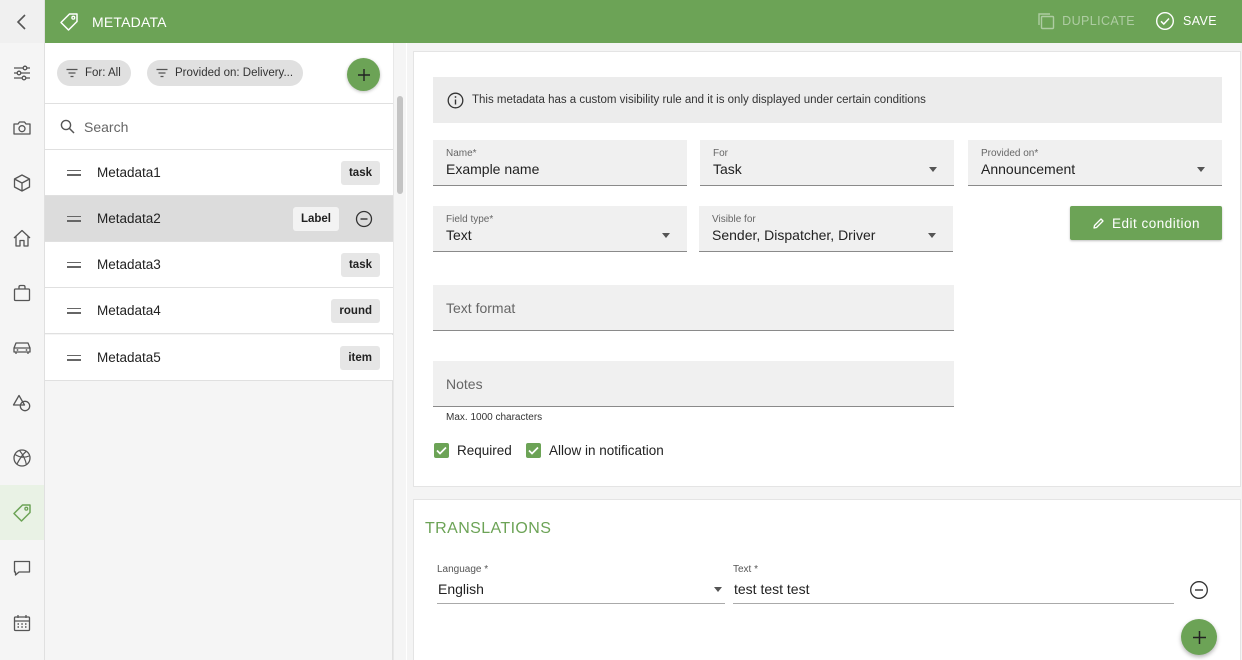  What do you see at coordinates (129, 172) in the screenshot?
I see `list-item-label: Metadata1` at bounding box center [129, 172].